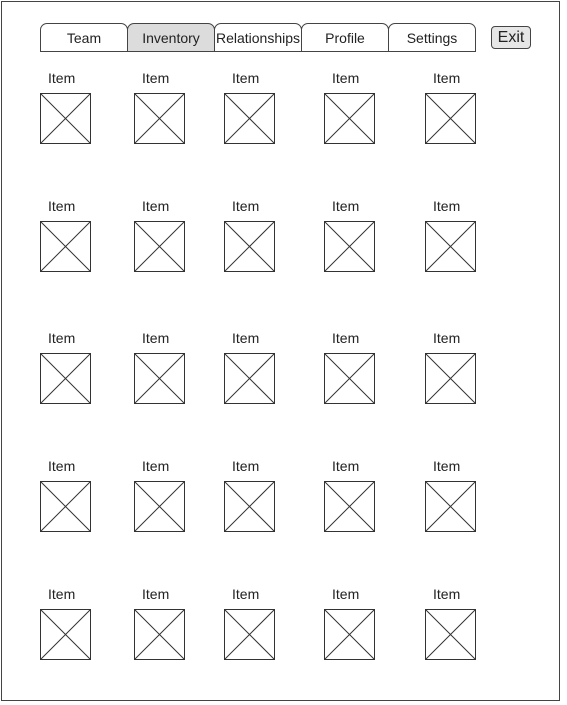 The image size is (567, 705). What do you see at coordinates (345, 37) in the screenshot?
I see `tab-profile: Profile` at bounding box center [345, 37].